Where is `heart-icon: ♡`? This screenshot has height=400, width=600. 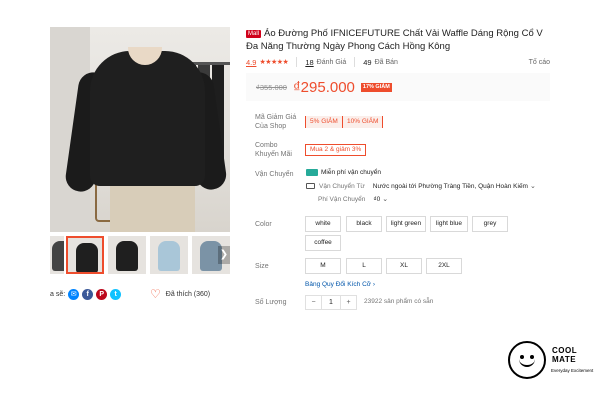 heart-icon: ♡ is located at coordinates (155, 294).